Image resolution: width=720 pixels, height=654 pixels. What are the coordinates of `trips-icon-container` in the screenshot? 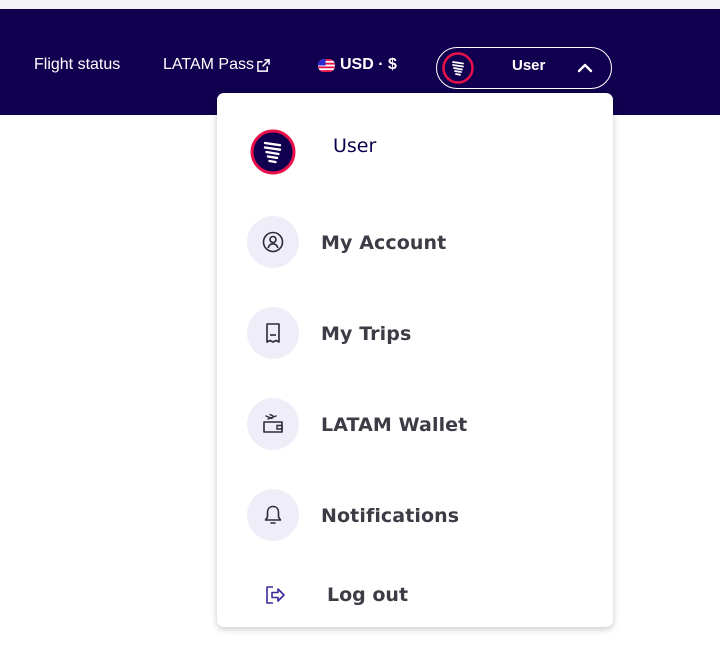 It's located at (273, 333).